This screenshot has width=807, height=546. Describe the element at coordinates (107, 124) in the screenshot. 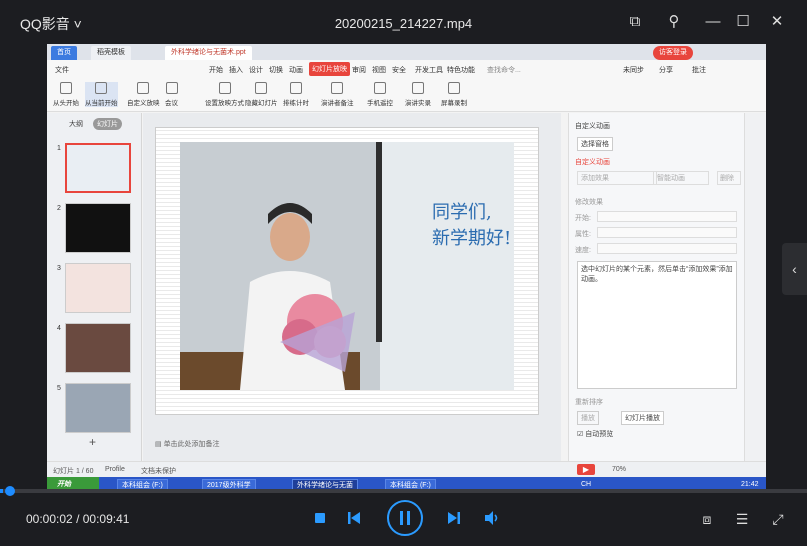

I see `panel-tab-slides: 幻灯片` at that location.